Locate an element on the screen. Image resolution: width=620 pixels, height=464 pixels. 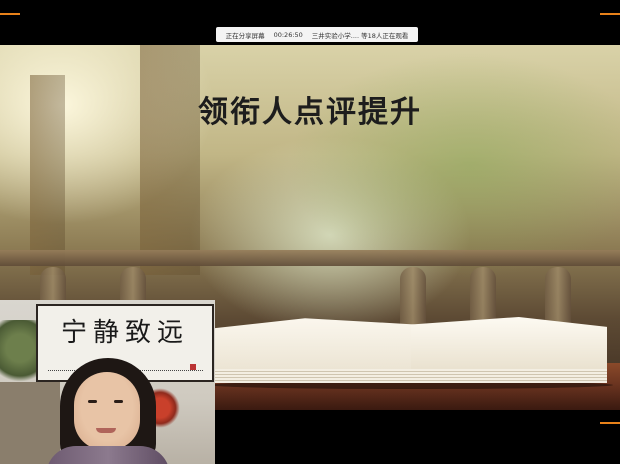
webcam-video-feed: 宁静致远 is located at coordinates (107, 382).